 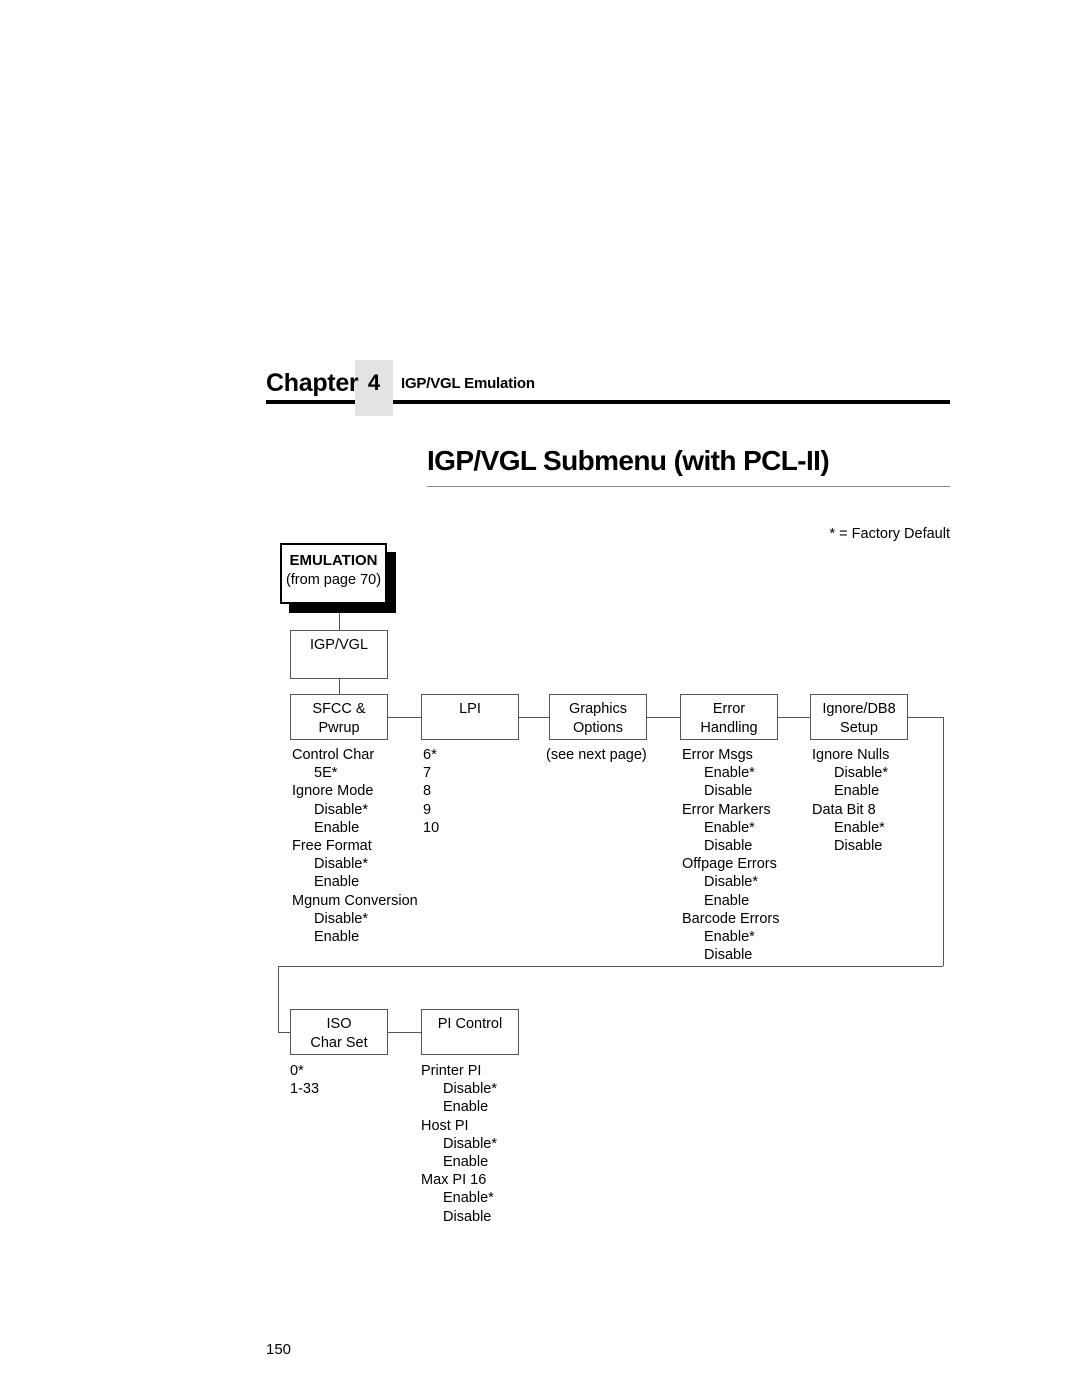 I want to click on node-iso-char-set: ISO Char Set, so click(x=339, y=1032).